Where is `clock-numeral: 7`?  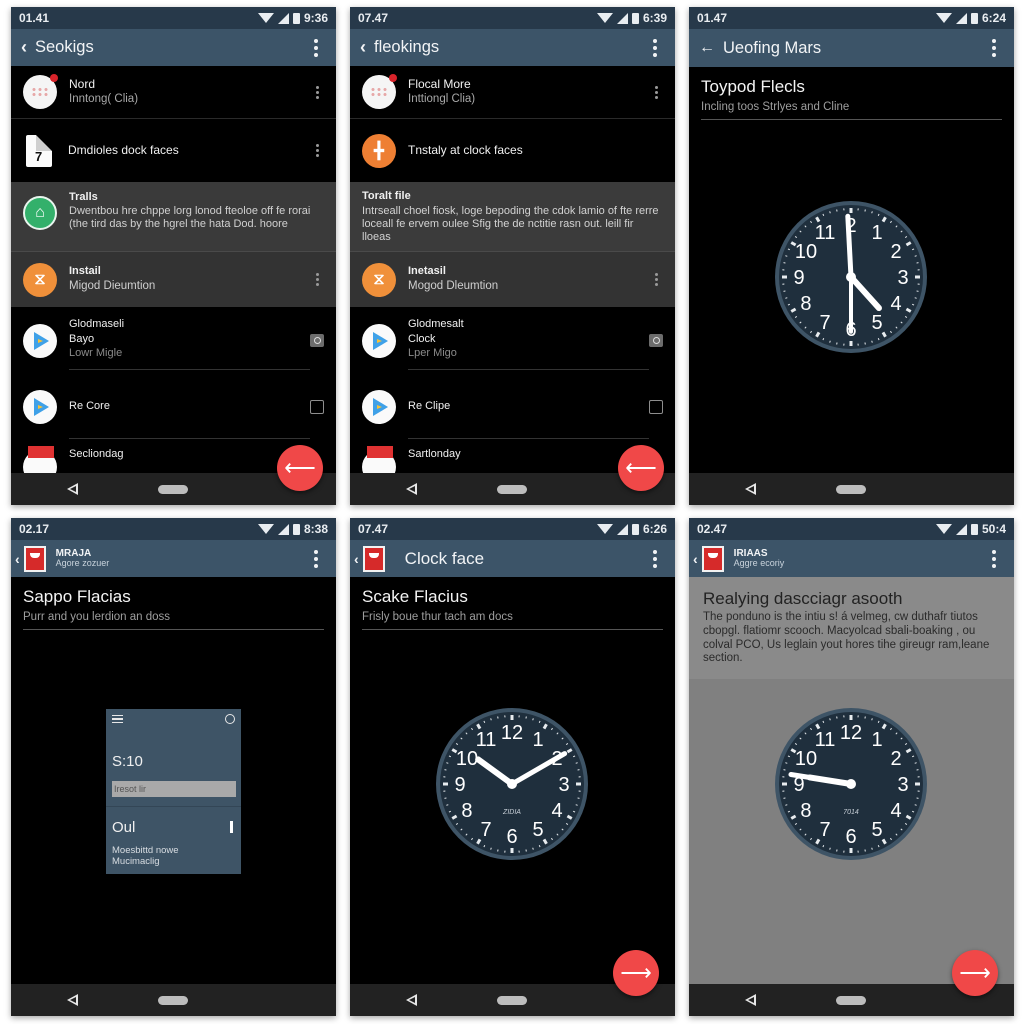 clock-numeral: 7 is located at coordinates (824, 830).